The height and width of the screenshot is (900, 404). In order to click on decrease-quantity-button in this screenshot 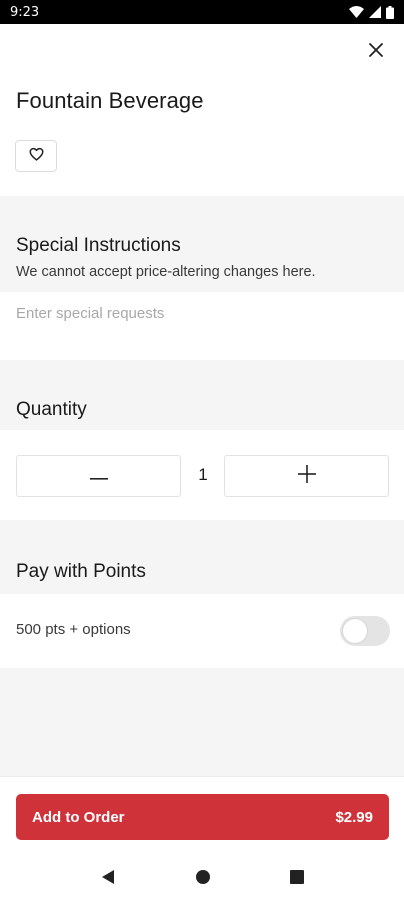, I will do `click(98, 476)`.